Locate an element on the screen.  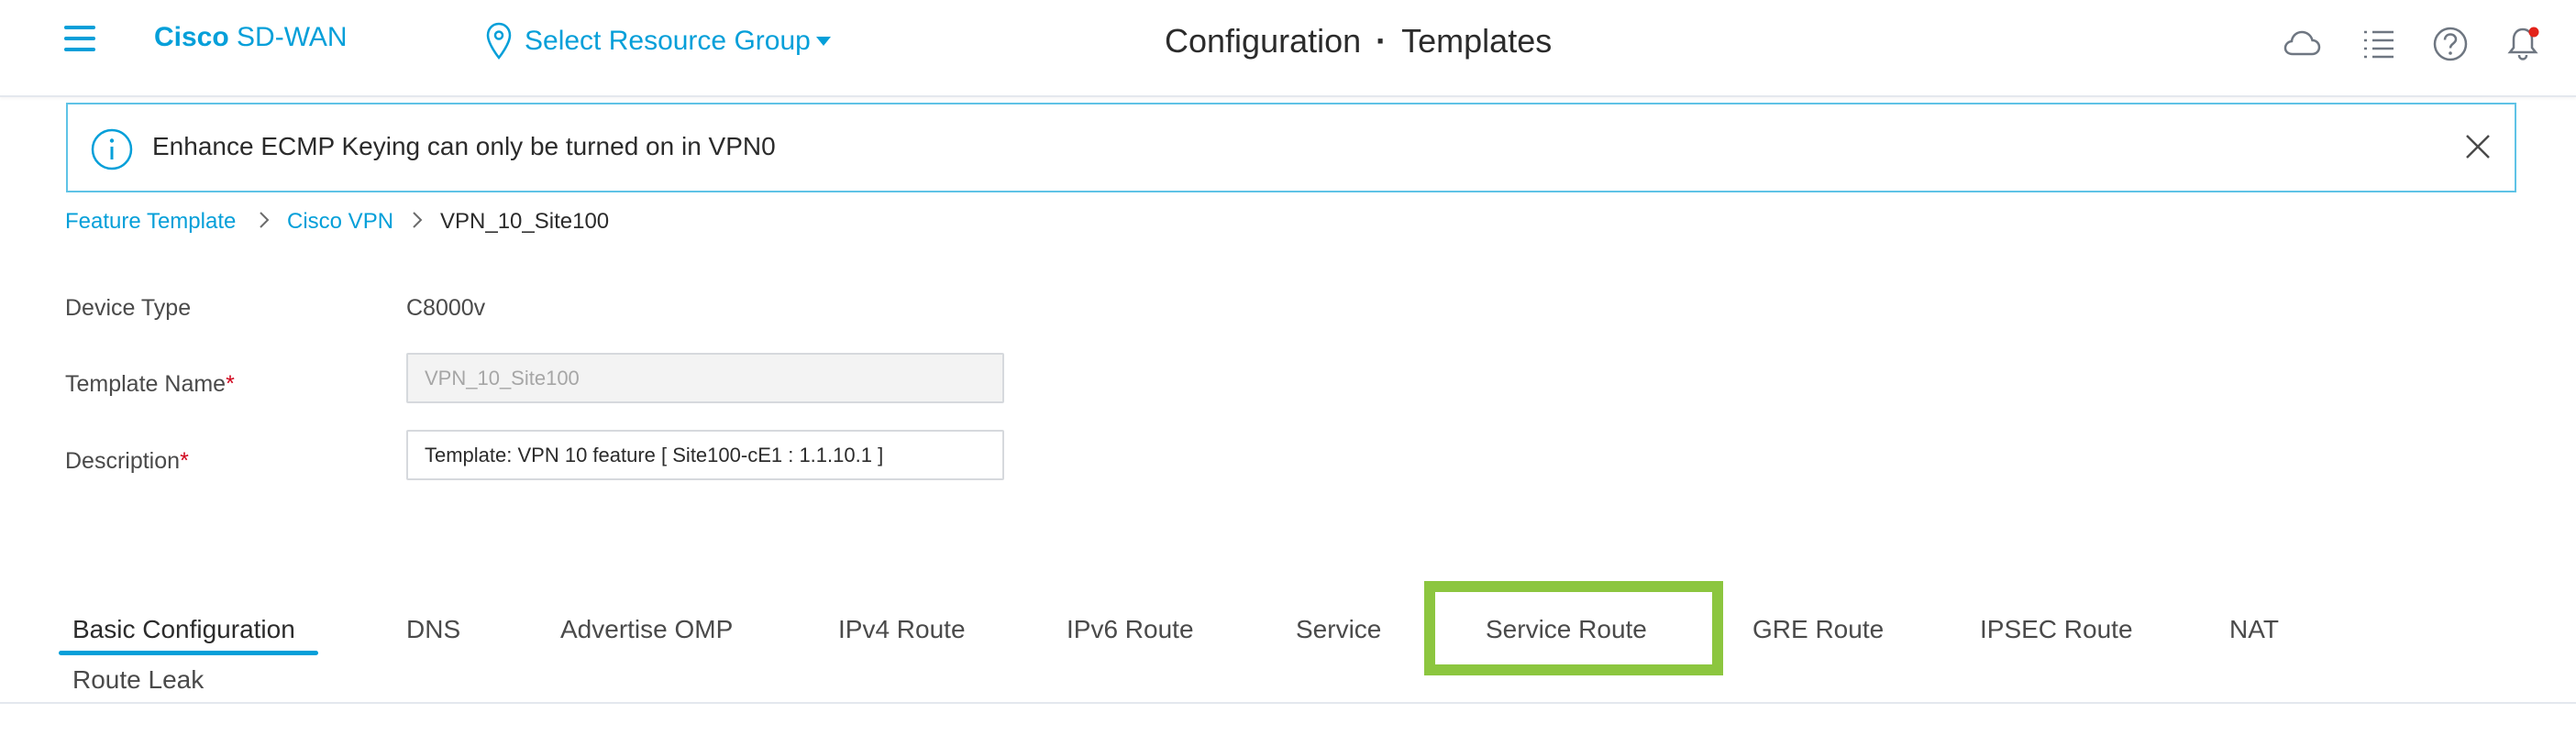
template-name-label: Template Name* is located at coordinates (150, 384).